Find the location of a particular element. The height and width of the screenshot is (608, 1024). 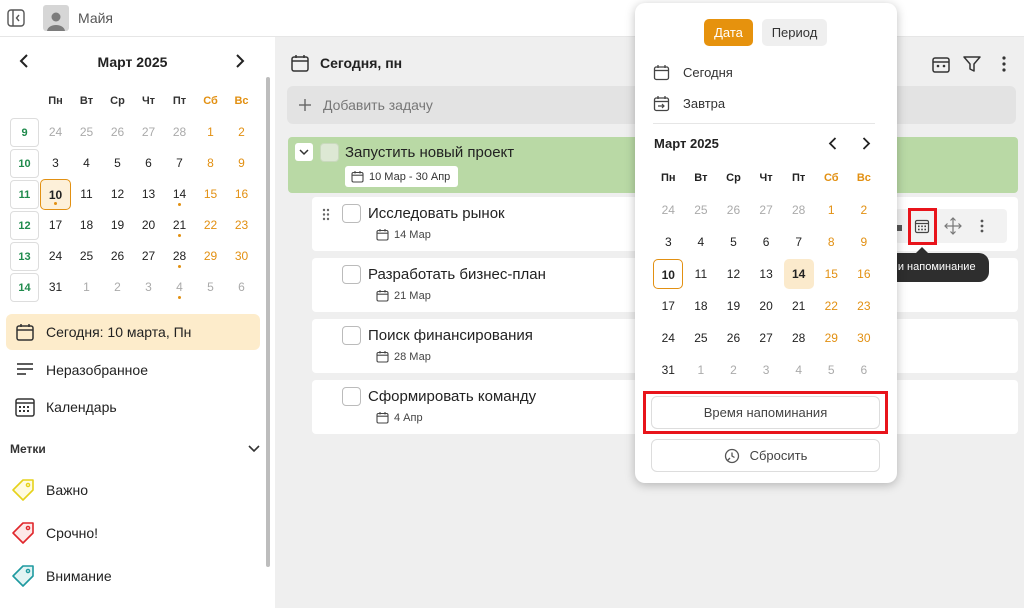

sidebar-toggle-icon is located at coordinates (16, 18).